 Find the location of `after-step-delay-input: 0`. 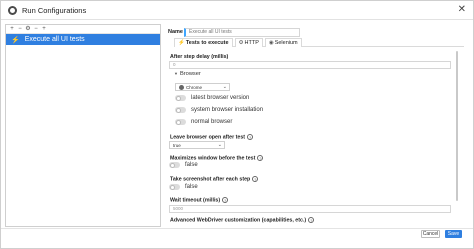

after-step-delay-input: 0 is located at coordinates (310, 65).